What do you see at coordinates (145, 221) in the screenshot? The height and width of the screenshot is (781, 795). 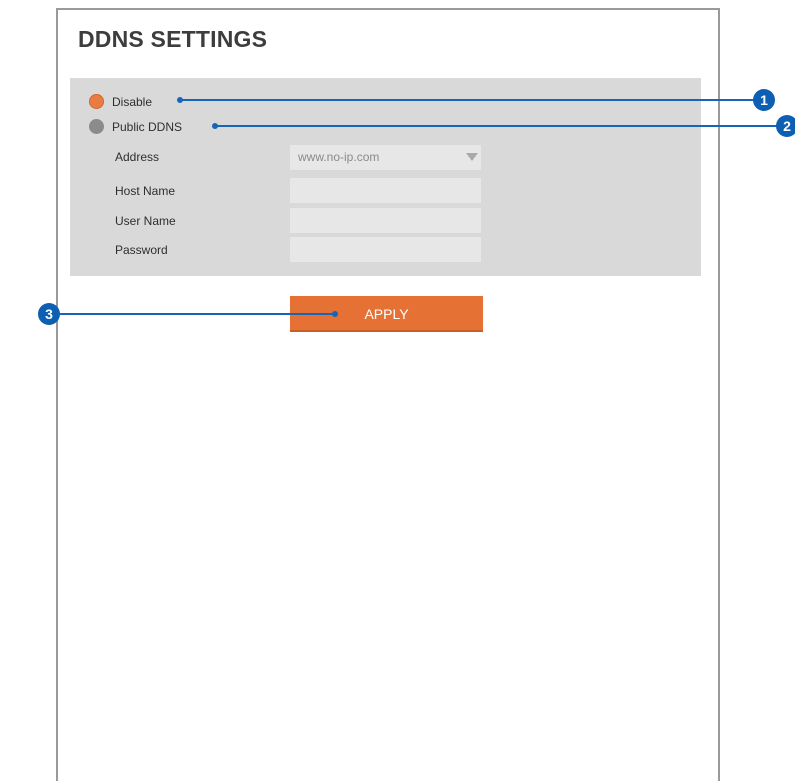 I see `user-name-label: User Name` at bounding box center [145, 221].